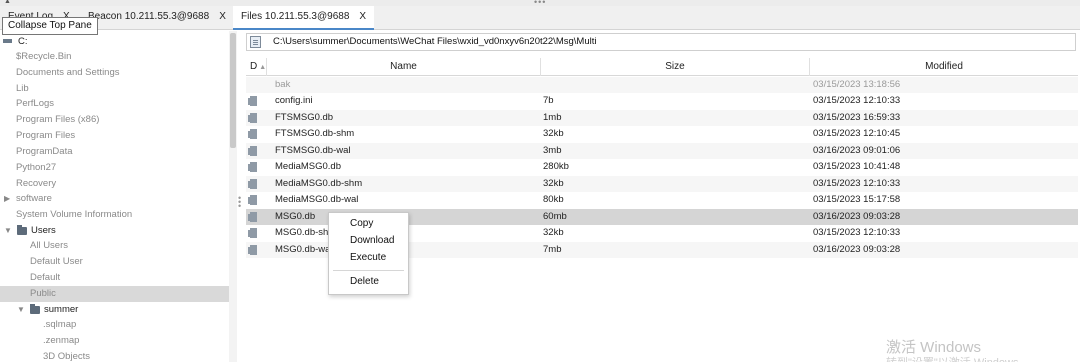  Describe the element at coordinates (44, 151) in the screenshot. I see `tree-item-label: ProgramData` at that location.